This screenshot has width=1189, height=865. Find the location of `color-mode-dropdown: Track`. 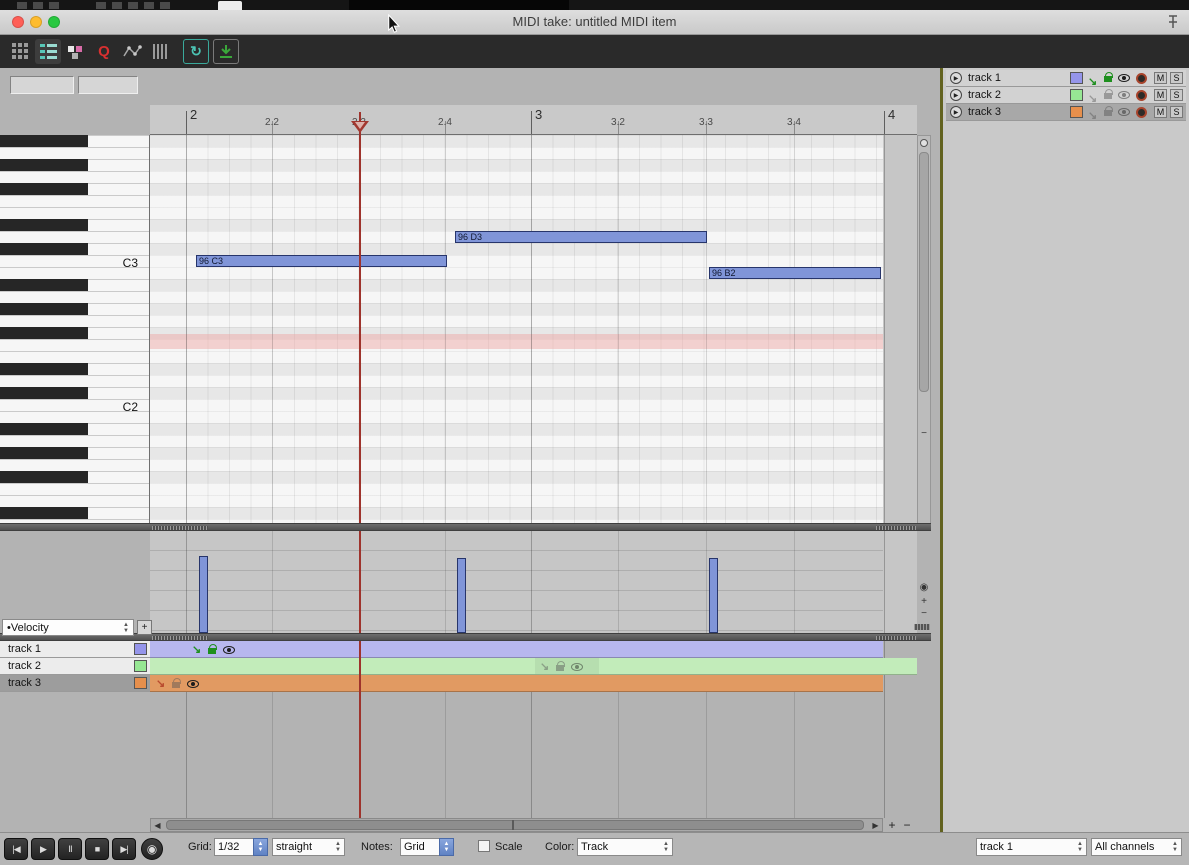

color-mode-dropdown: Track is located at coordinates (625, 847).